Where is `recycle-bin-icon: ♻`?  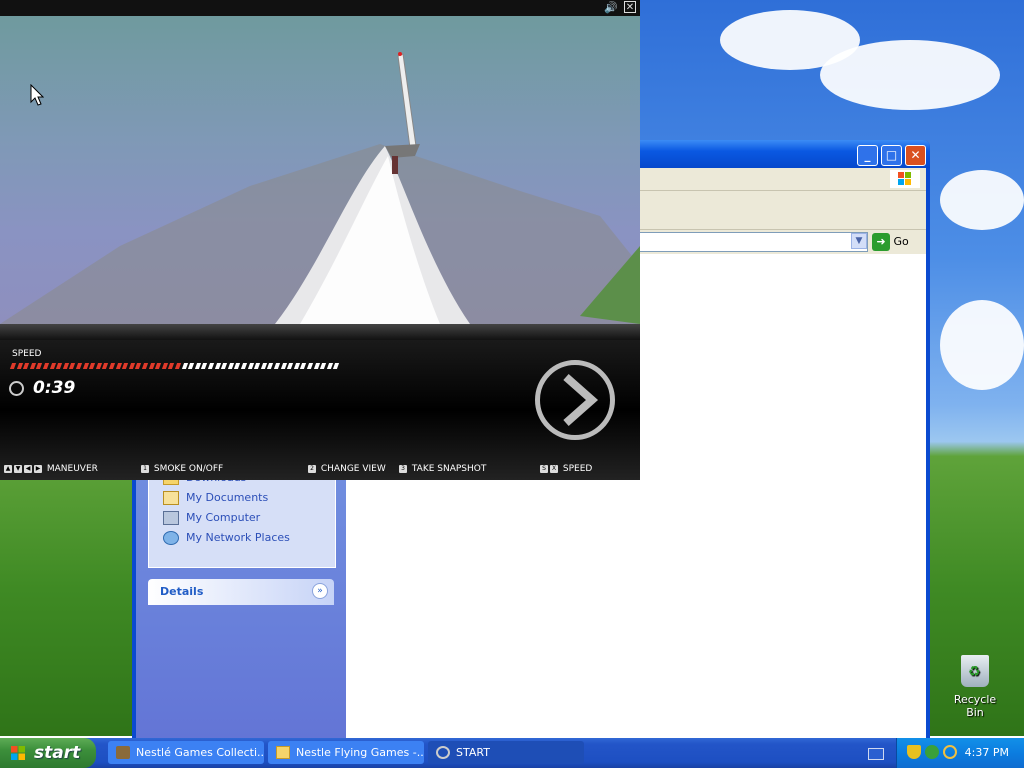
recycle-bin-icon: ♻ is located at coordinates (975, 671).